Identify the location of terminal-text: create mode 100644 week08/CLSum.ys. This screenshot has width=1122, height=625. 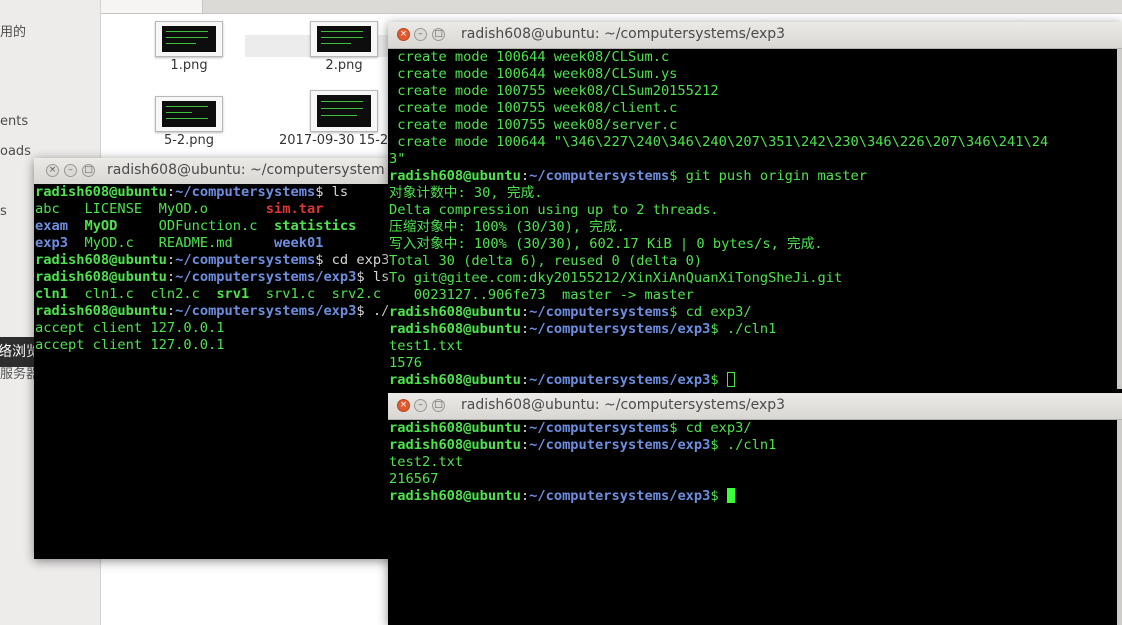
(533, 74).